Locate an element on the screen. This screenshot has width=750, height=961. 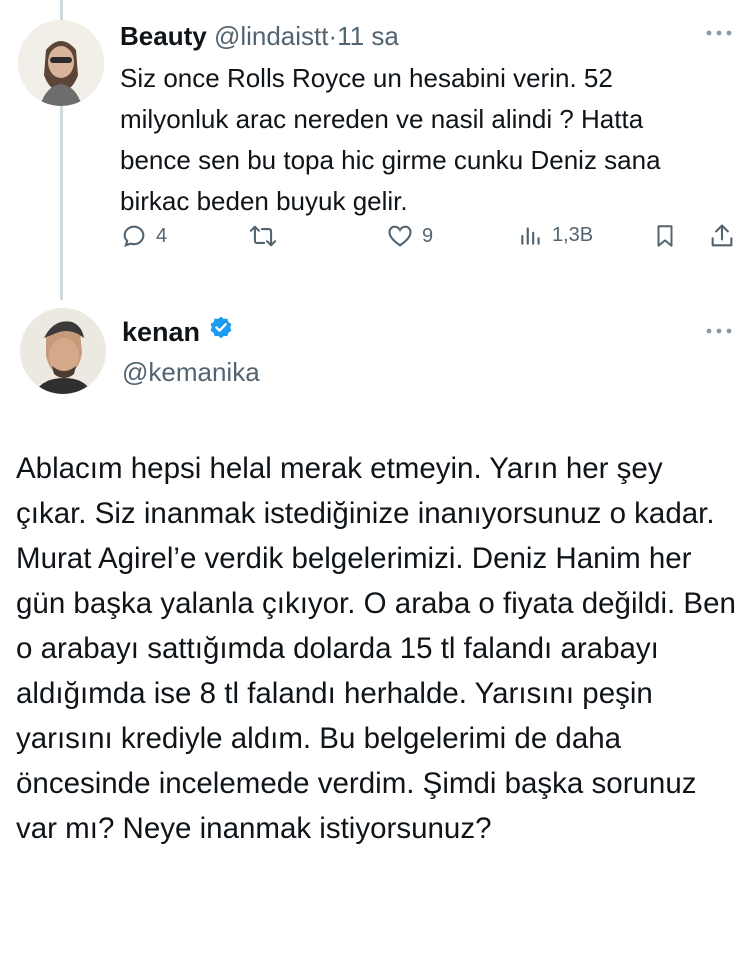
views-button: 1,3B is located at coordinates (555, 235).